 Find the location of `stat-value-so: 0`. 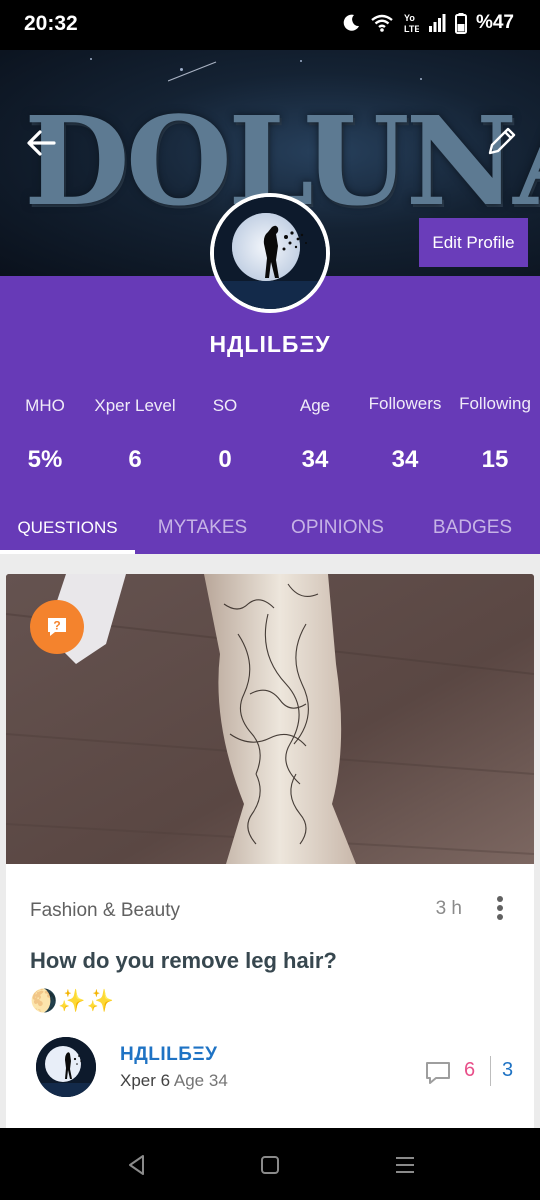

stat-value-so: 0 is located at coordinates (225, 459).